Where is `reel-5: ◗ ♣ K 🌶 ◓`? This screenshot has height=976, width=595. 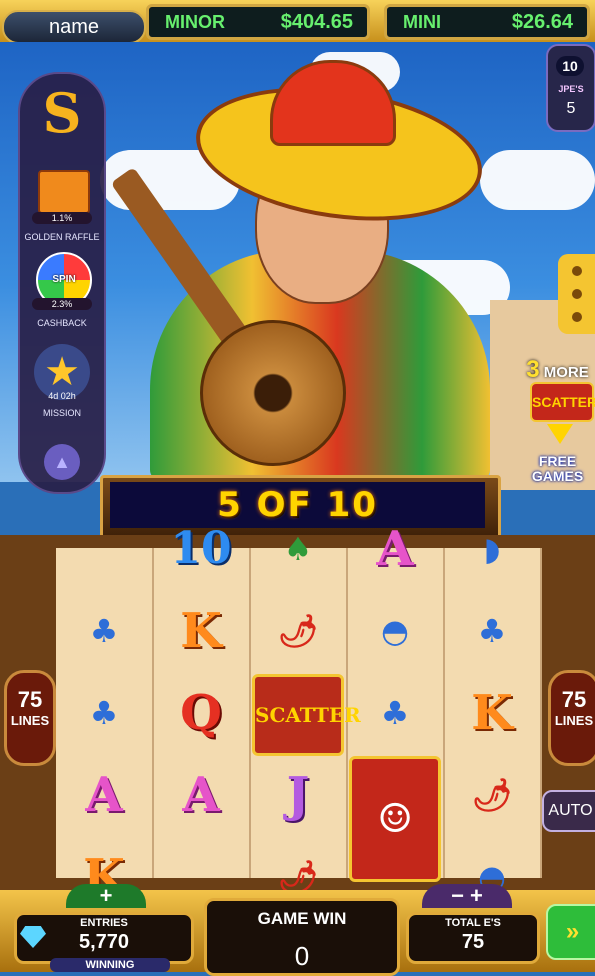 reel-5: ◗ ♣ K 🌶 ◓ is located at coordinates (493, 713).